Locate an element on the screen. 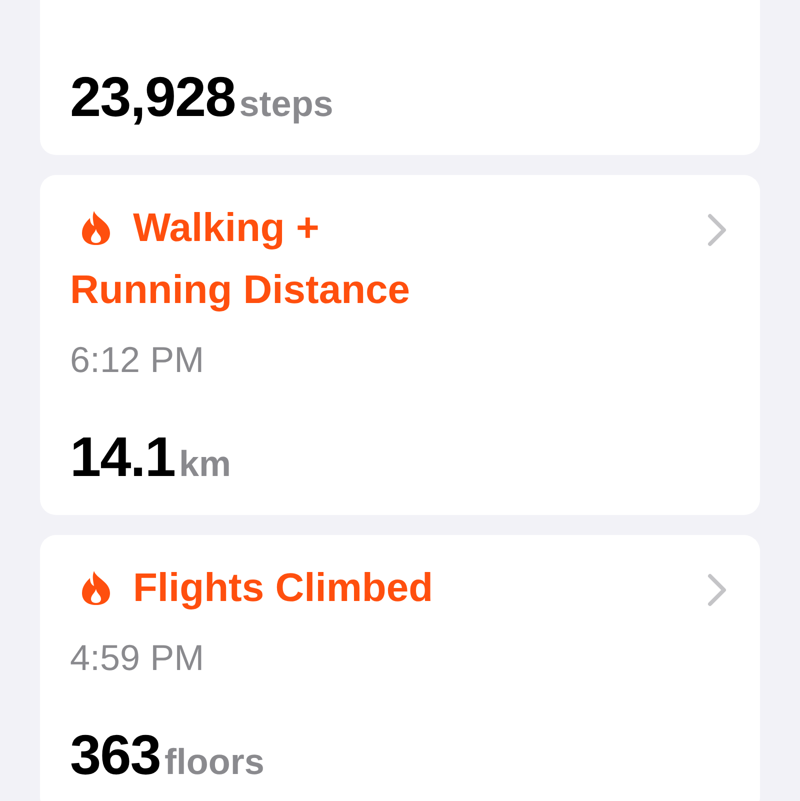 This screenshot has height=801, width=800. card-title: Flights Climbed is located at coordinates (283, 588).